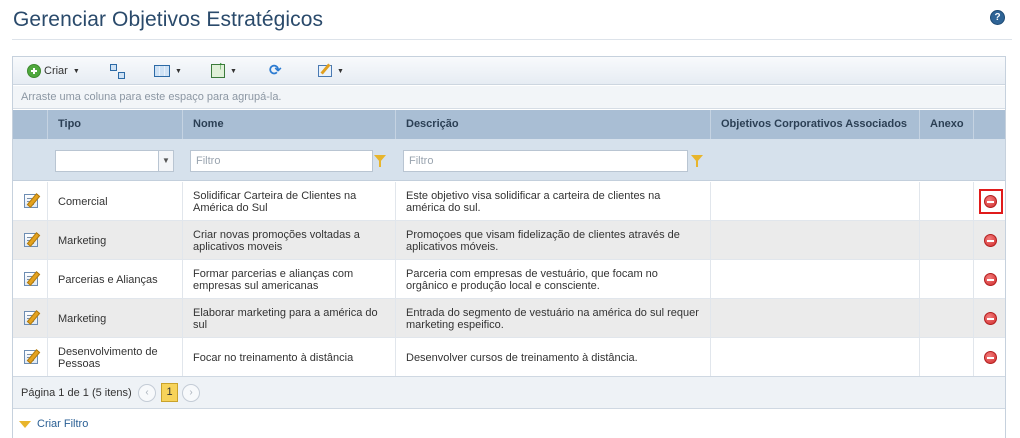  I want to click on grid-footer: Criar Filtro, so click(509, 424).